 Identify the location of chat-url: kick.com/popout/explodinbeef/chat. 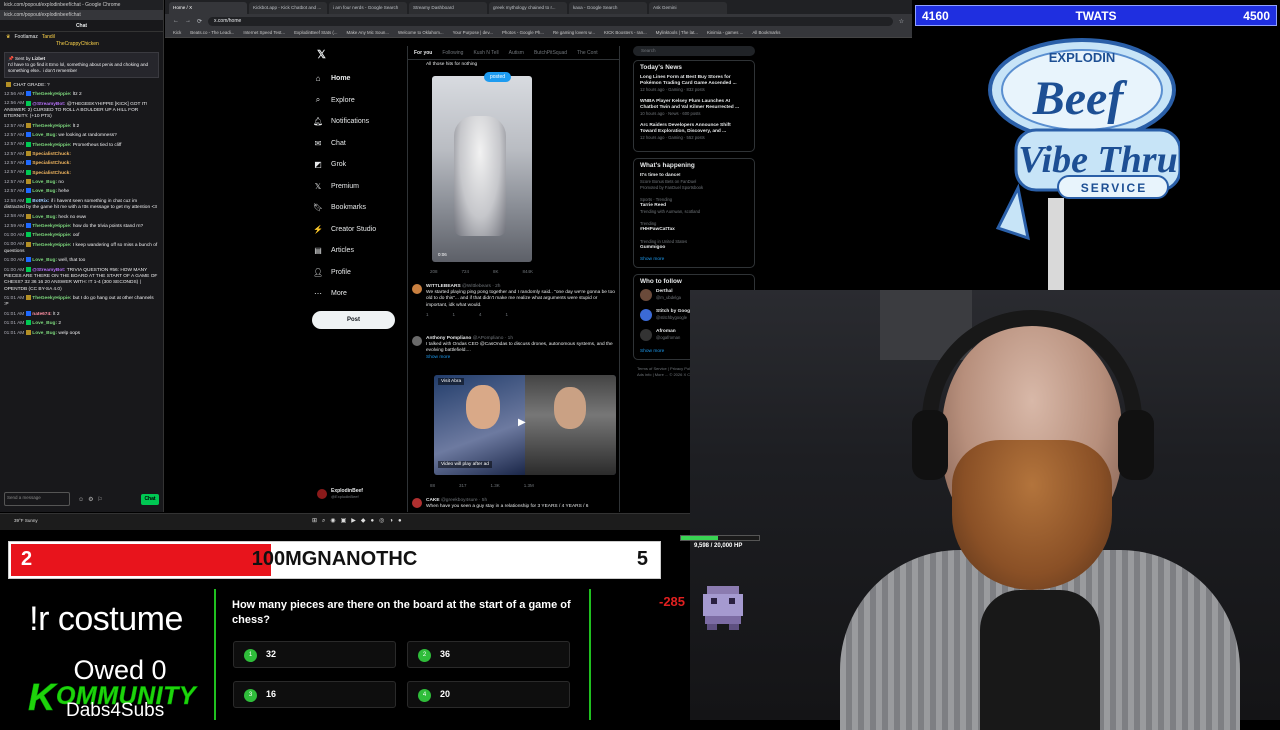
(81, 15).